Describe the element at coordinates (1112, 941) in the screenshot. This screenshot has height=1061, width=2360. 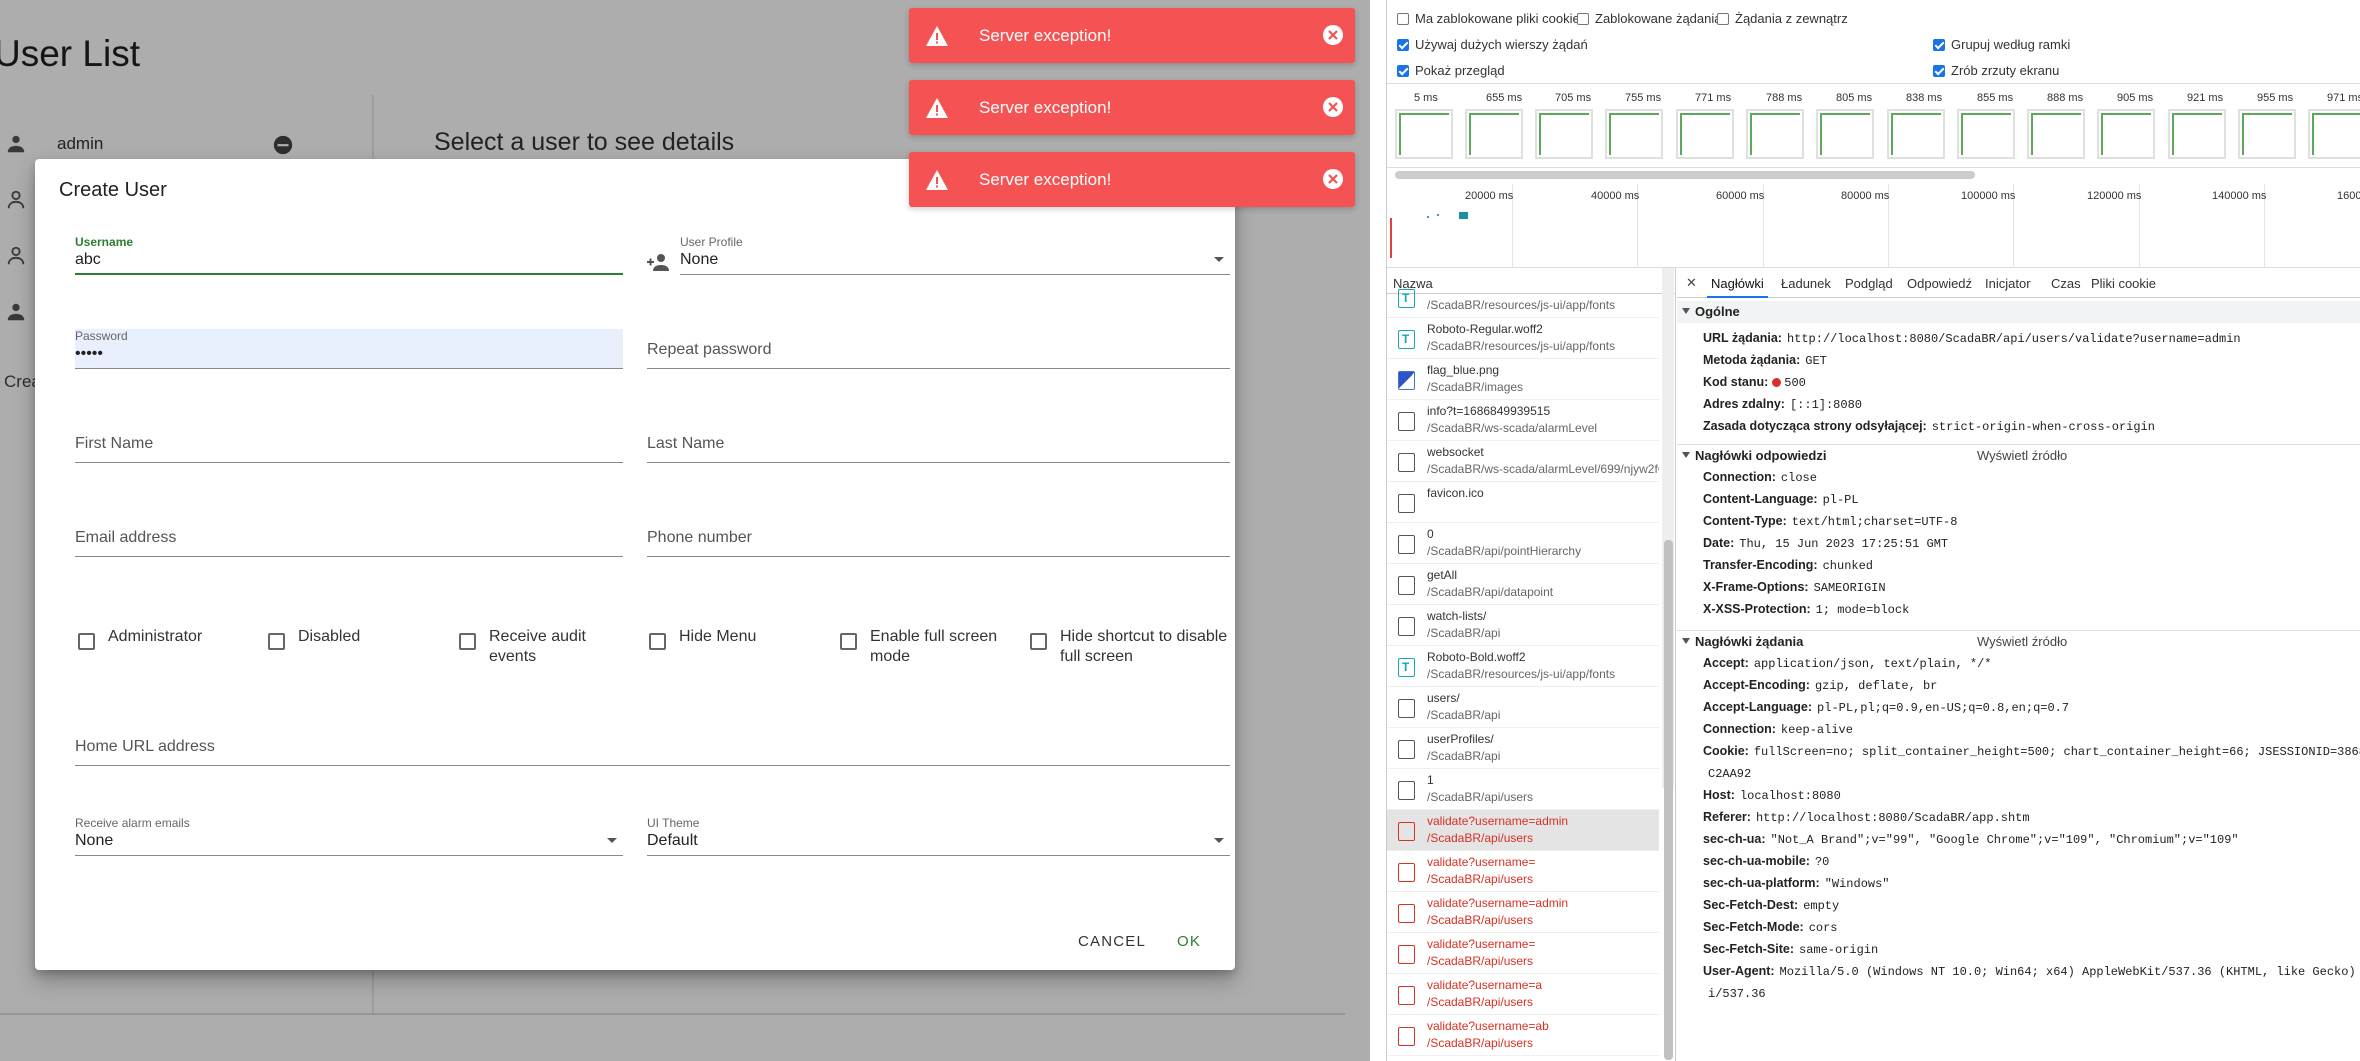
I see `cancel-button: CANCEL` at that location.